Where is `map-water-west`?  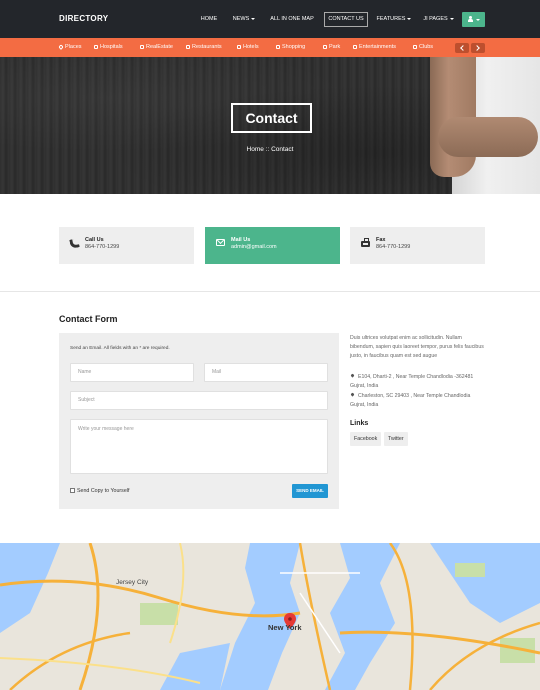
map-water-west is located at coordinates (30, 588).